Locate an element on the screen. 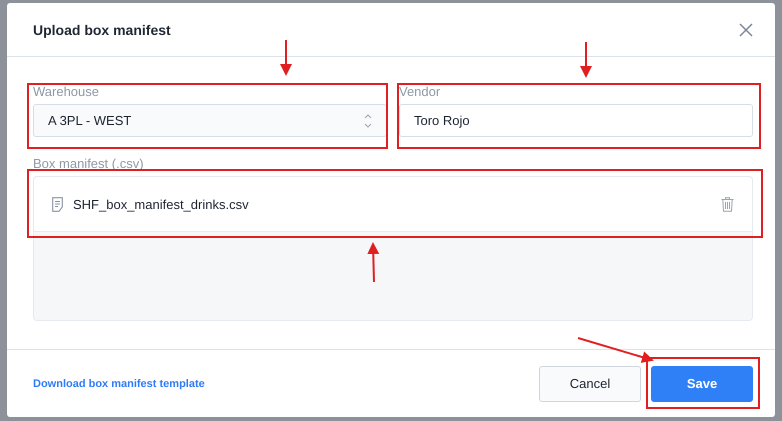 This screenshot has width=782, height=421. file-name: SHF_box_manifest_drinks.csv is located at coordinates (161, 204).